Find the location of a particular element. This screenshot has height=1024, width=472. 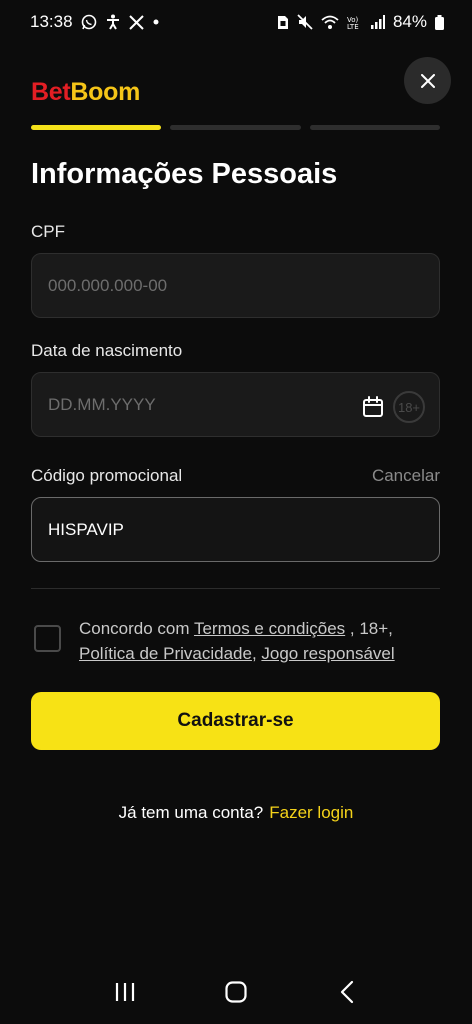

svg-text: LTE is located at coordinates (353, 26).